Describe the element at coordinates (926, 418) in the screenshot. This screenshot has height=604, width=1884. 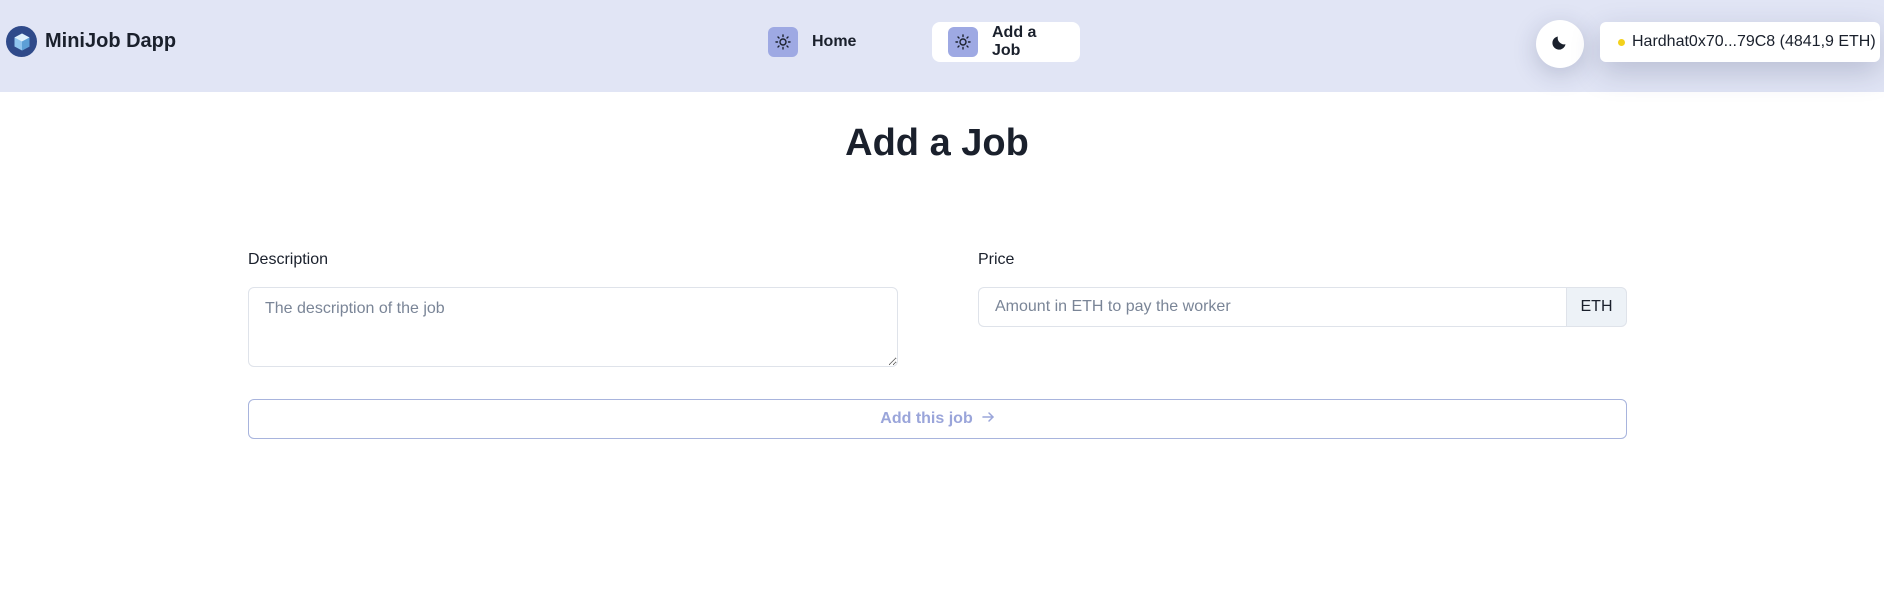
I see `submit-label: Add this job` at that location.